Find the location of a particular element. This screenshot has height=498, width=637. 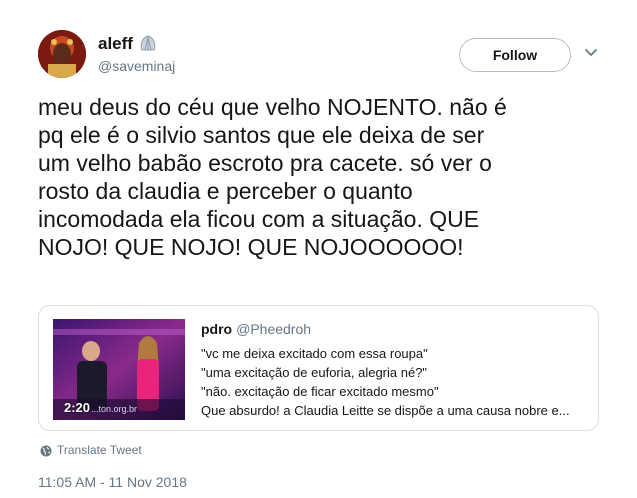

follow-button: Follow is located at coordinates (515, 55).